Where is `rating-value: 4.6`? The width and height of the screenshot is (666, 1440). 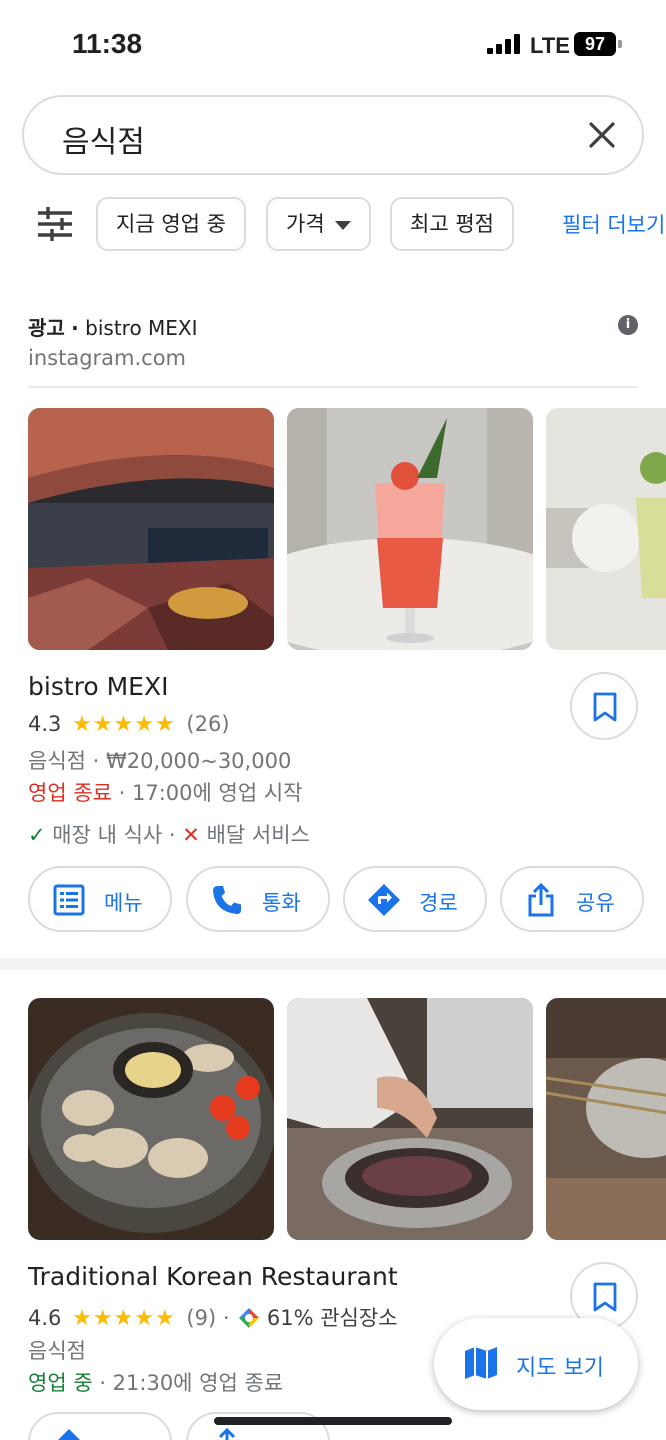 rating-value: 4.6 is located at coordinates (45, 1318).